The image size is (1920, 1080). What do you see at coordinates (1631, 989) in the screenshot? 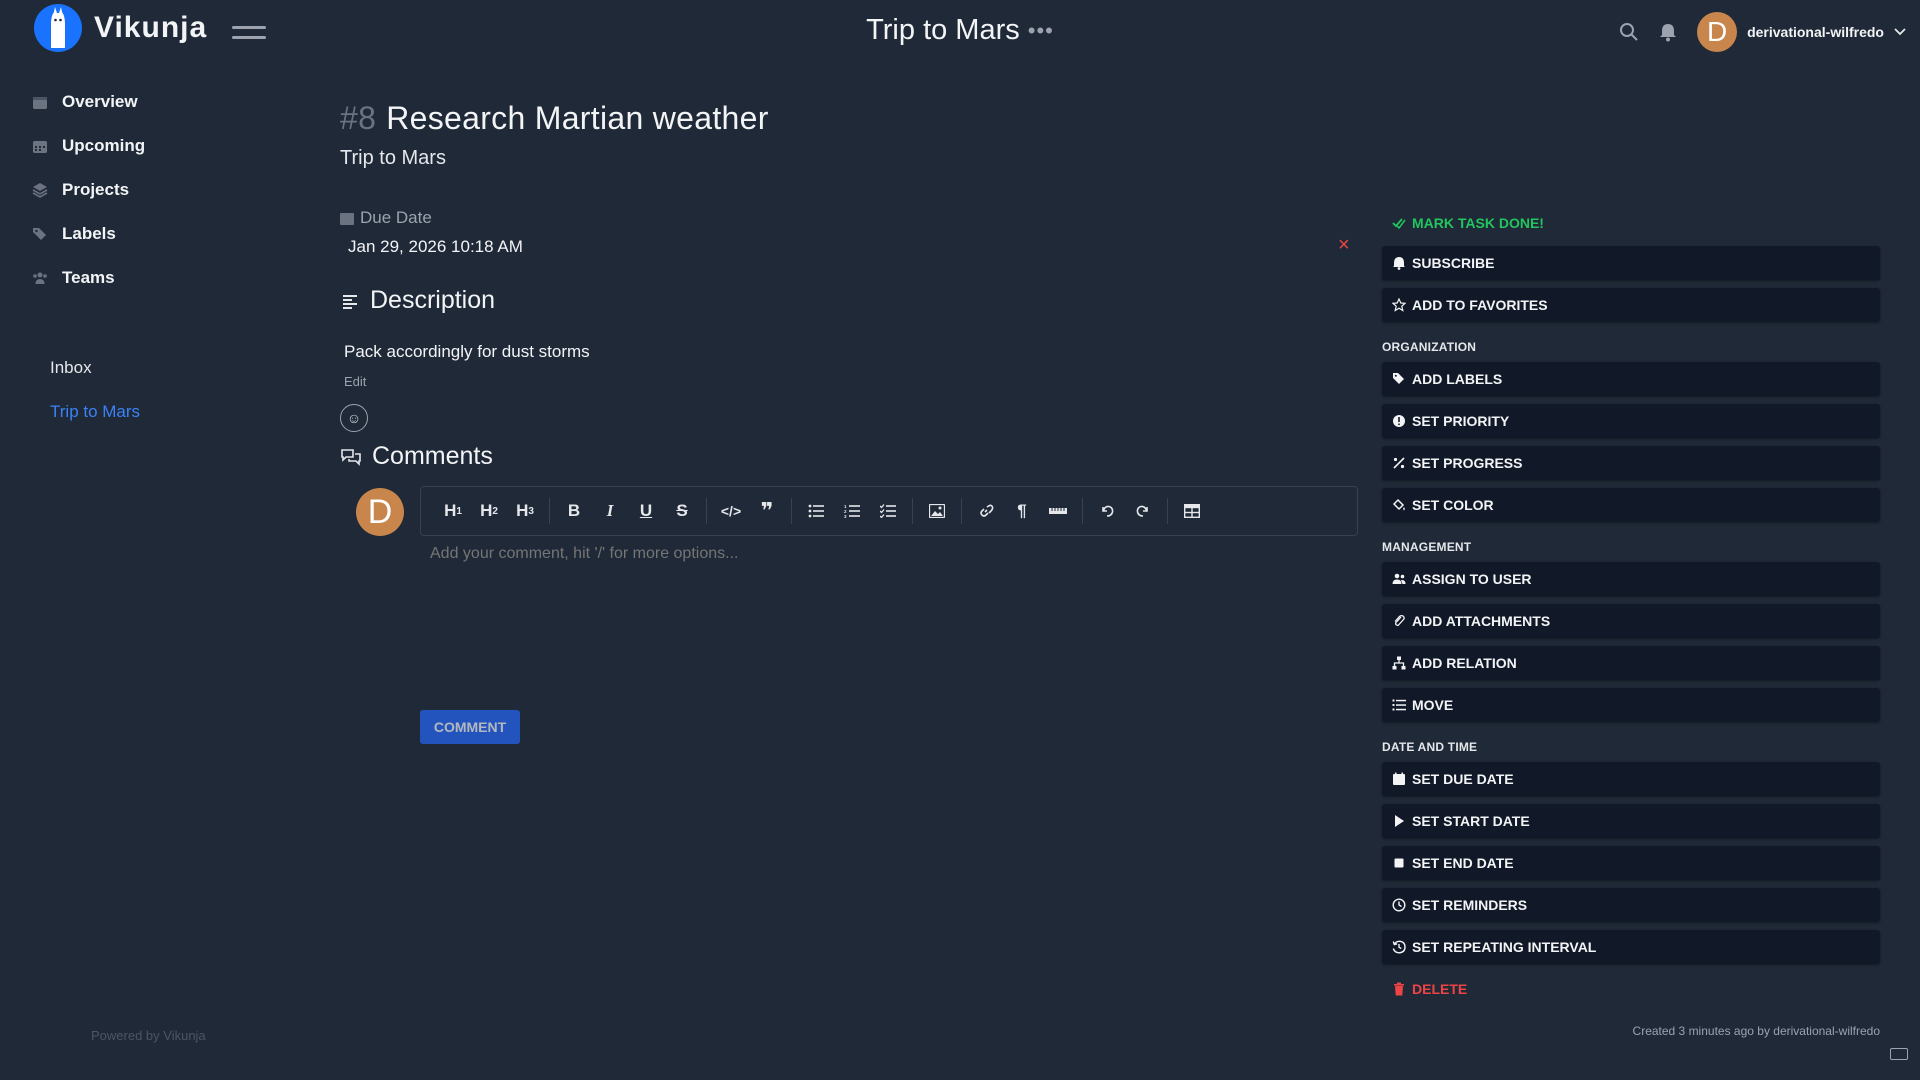
I see `delete-task-button: DELETE` at bounding box center [1631, 989].